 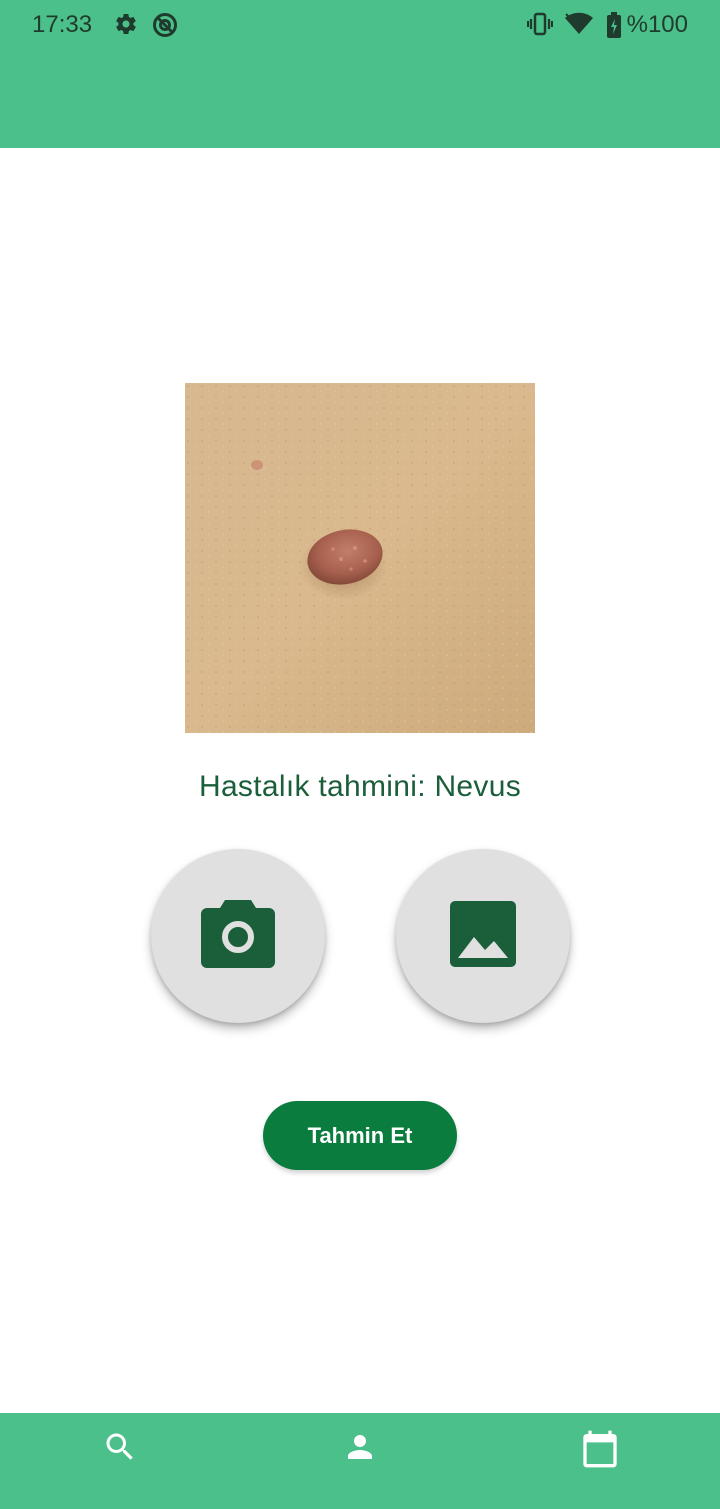 What do you see at coordinates (360, 1447) in the screenshot?
I see `person-icon` at bounding box center [360, 1447].